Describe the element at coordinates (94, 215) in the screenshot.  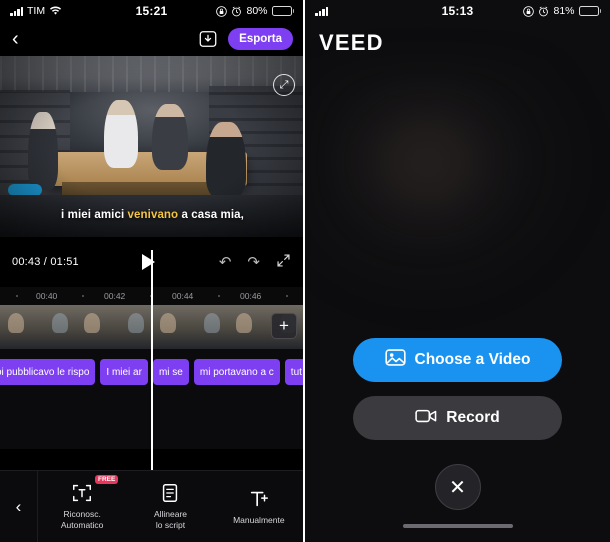
I see `caption-pre: i miei amici` at that location.